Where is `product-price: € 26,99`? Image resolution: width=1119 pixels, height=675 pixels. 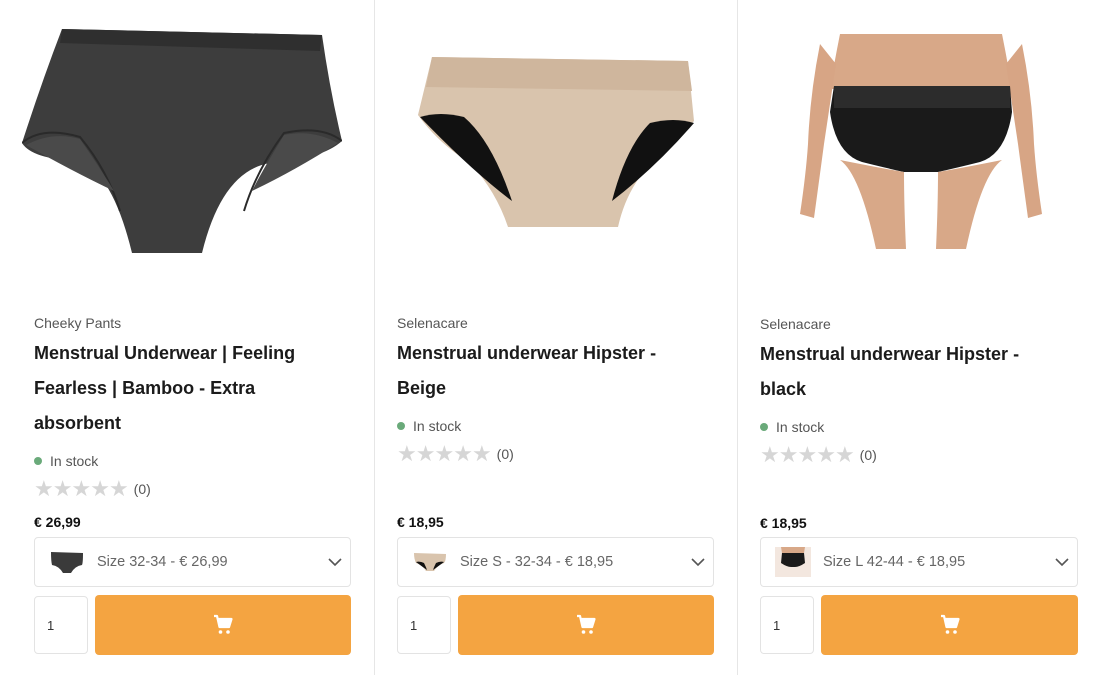
product-price: € 26,99 is located at coordinates (57, 522).